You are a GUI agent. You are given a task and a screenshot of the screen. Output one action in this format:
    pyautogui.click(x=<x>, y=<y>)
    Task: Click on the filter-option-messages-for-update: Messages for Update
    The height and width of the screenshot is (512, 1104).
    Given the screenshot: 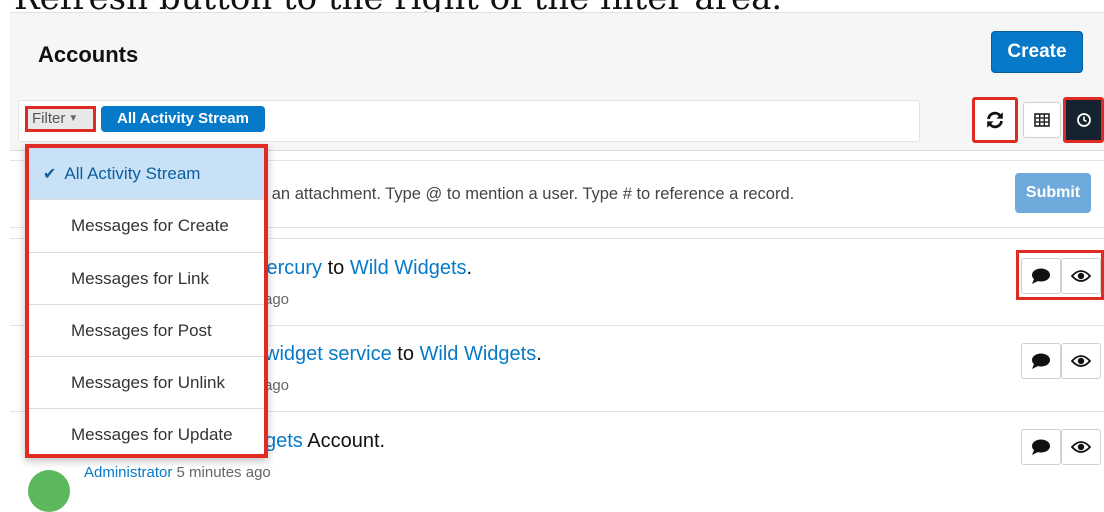 What is the action you would take?
    pyautogui.click(x=146, y=435)
    